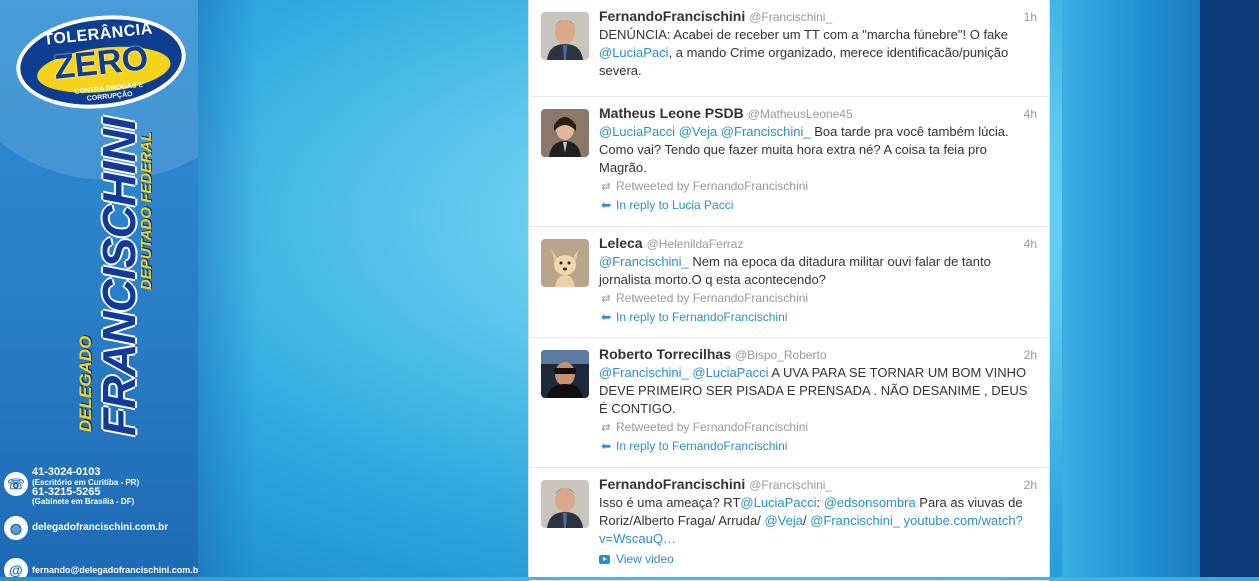 The height and width of the screenshot is (581, 1259). I want to click on view-video-link: View video, so click(636, 559).